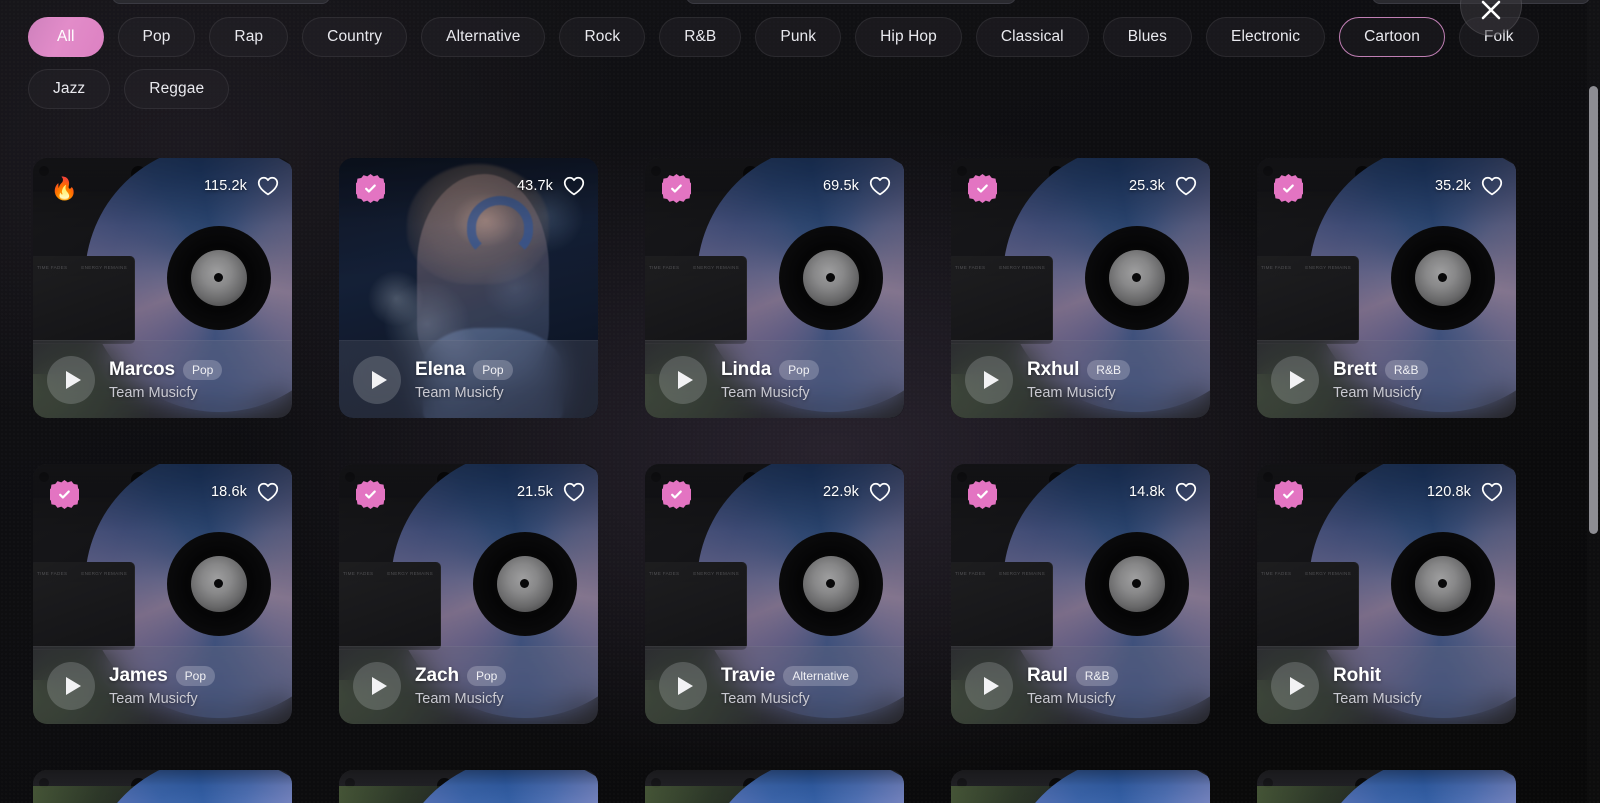  Describe the element at coordinates (1032, 37) in the screenshot. I see `genre-chip-classical: Classical` at that location.